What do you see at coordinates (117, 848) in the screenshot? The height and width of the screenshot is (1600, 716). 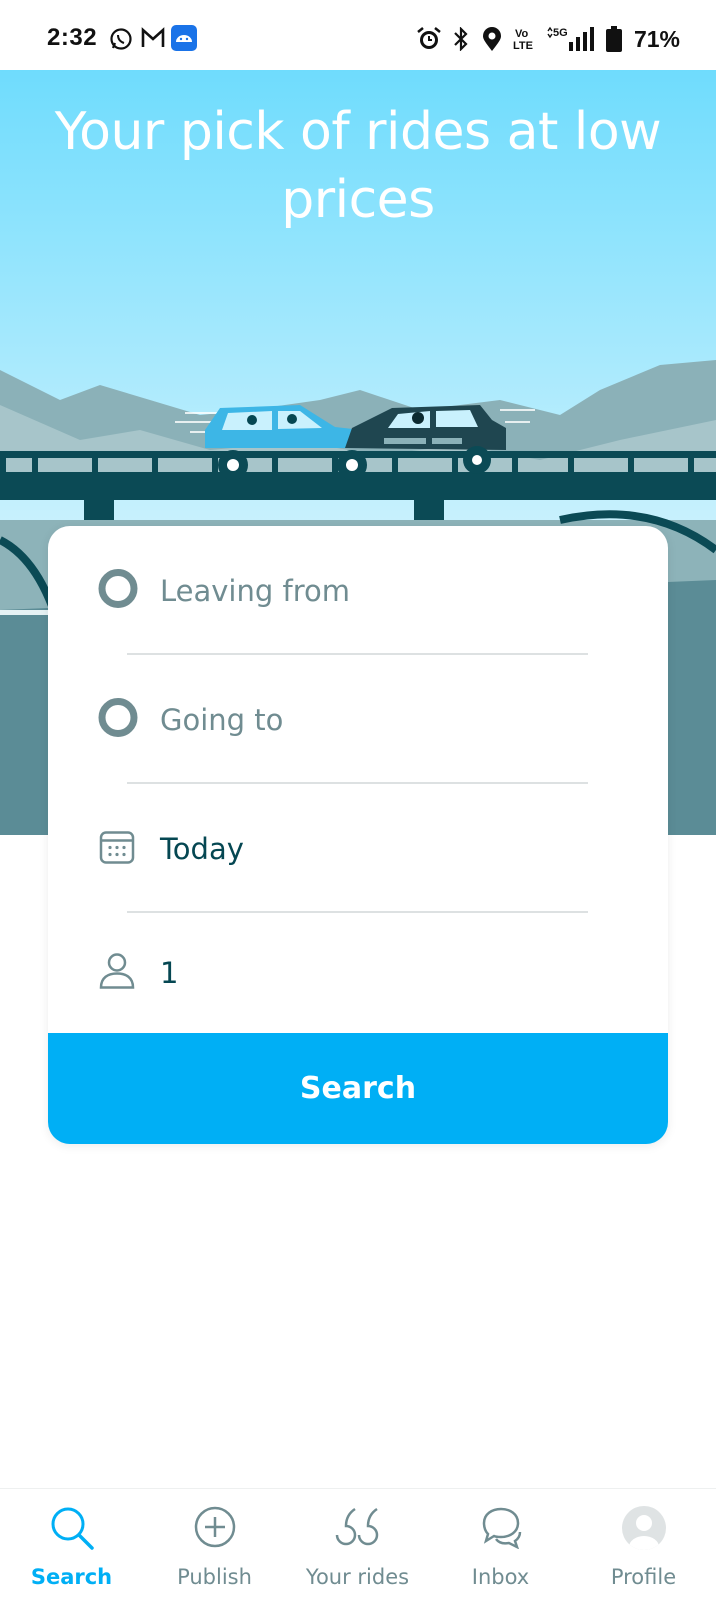 I see `calendar-icon` at bounding box center [117, 848].